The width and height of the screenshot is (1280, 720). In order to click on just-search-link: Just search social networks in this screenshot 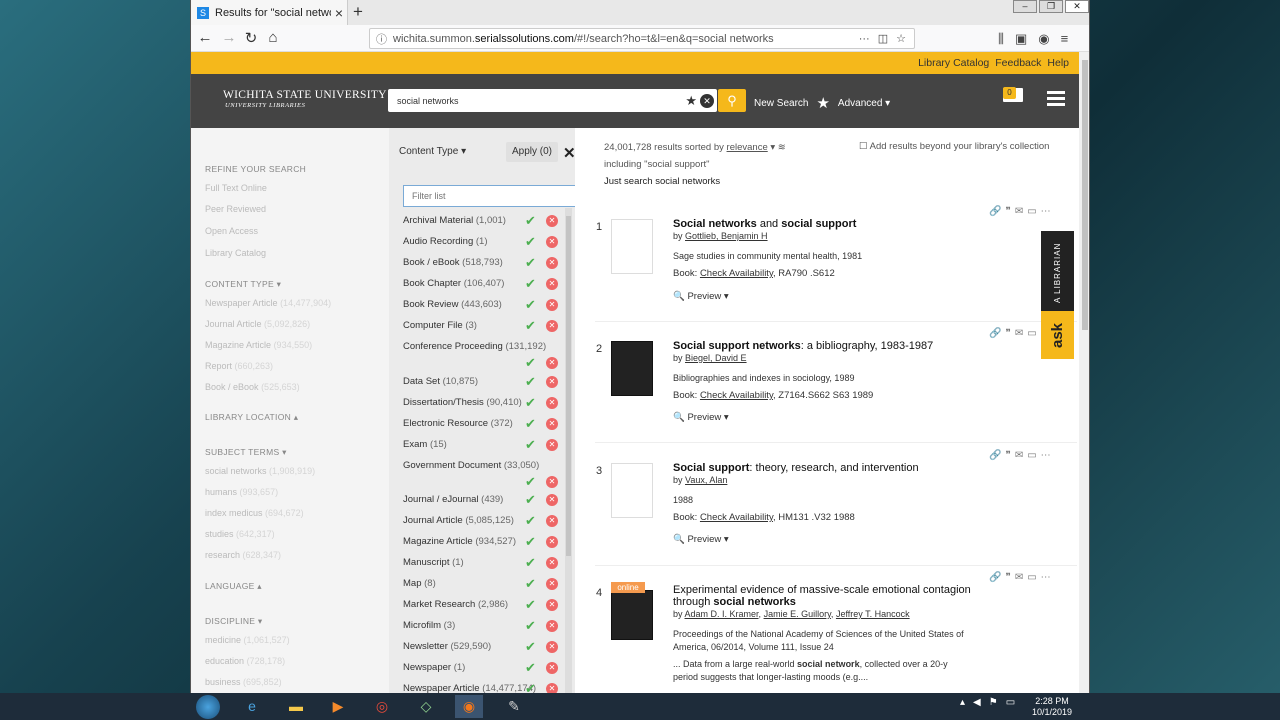, I will do `click(695, 181)`.